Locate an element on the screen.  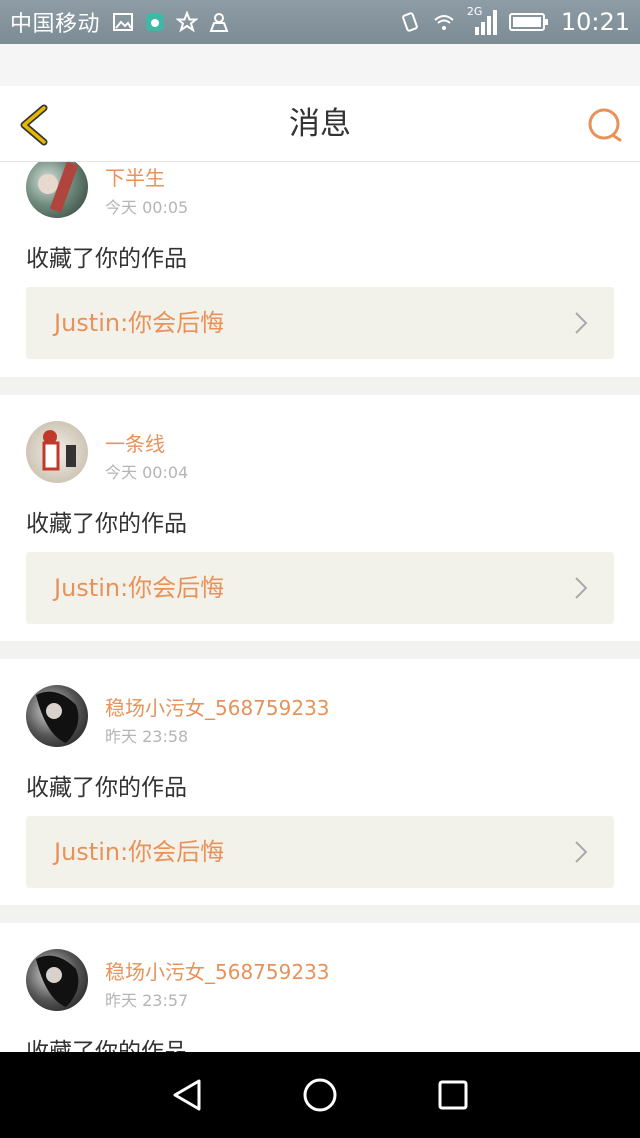
status-bar: 中国移动 2G 10:21 is located at coordinates (320, 22).